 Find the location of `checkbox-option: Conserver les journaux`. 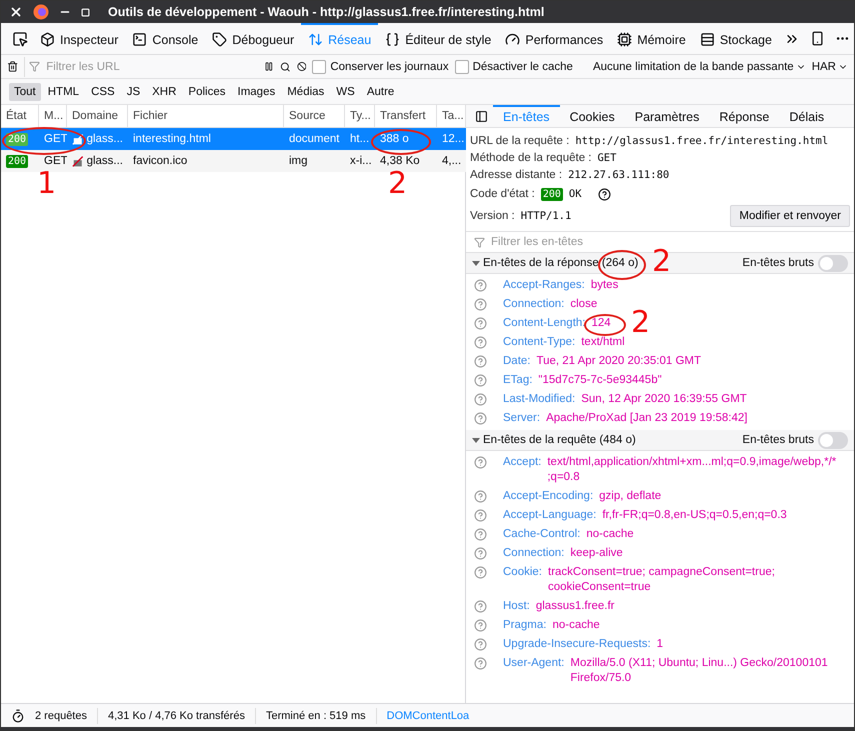

checkbox-option: Conserver les journaux is located at coordinates (380, 67).